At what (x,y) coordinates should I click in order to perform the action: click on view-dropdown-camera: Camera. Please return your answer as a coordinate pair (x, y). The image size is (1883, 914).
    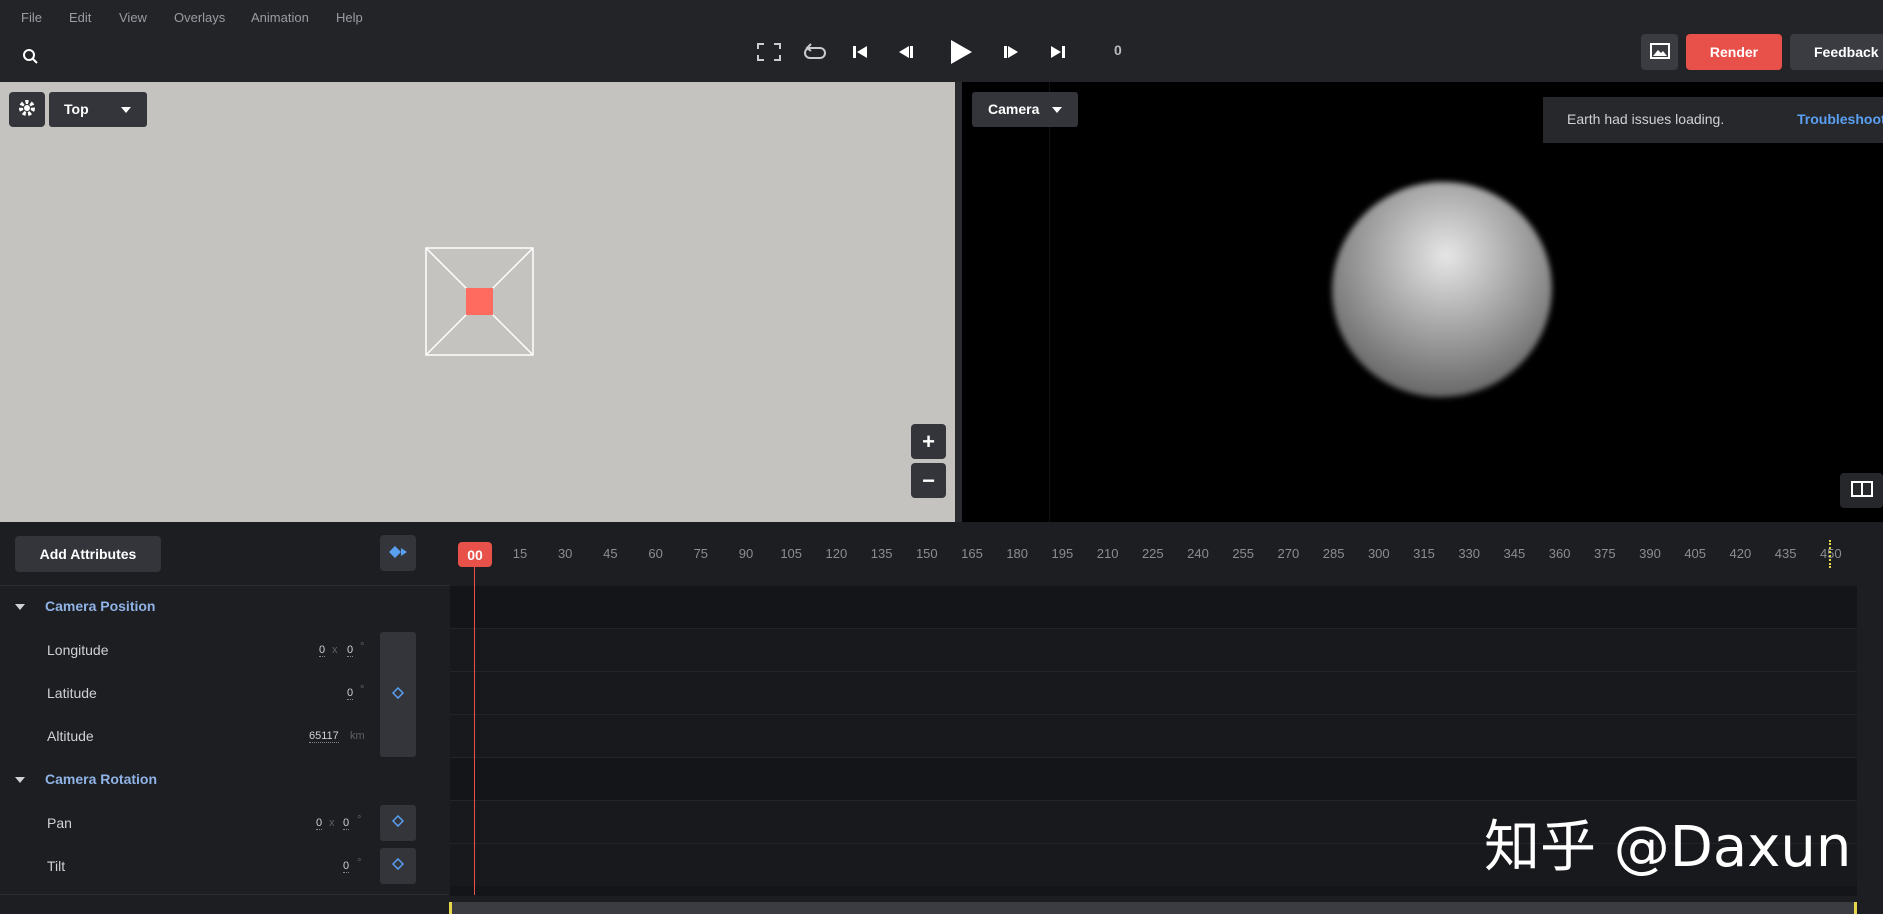
    Looking at the image, I should click on (1025, 109).